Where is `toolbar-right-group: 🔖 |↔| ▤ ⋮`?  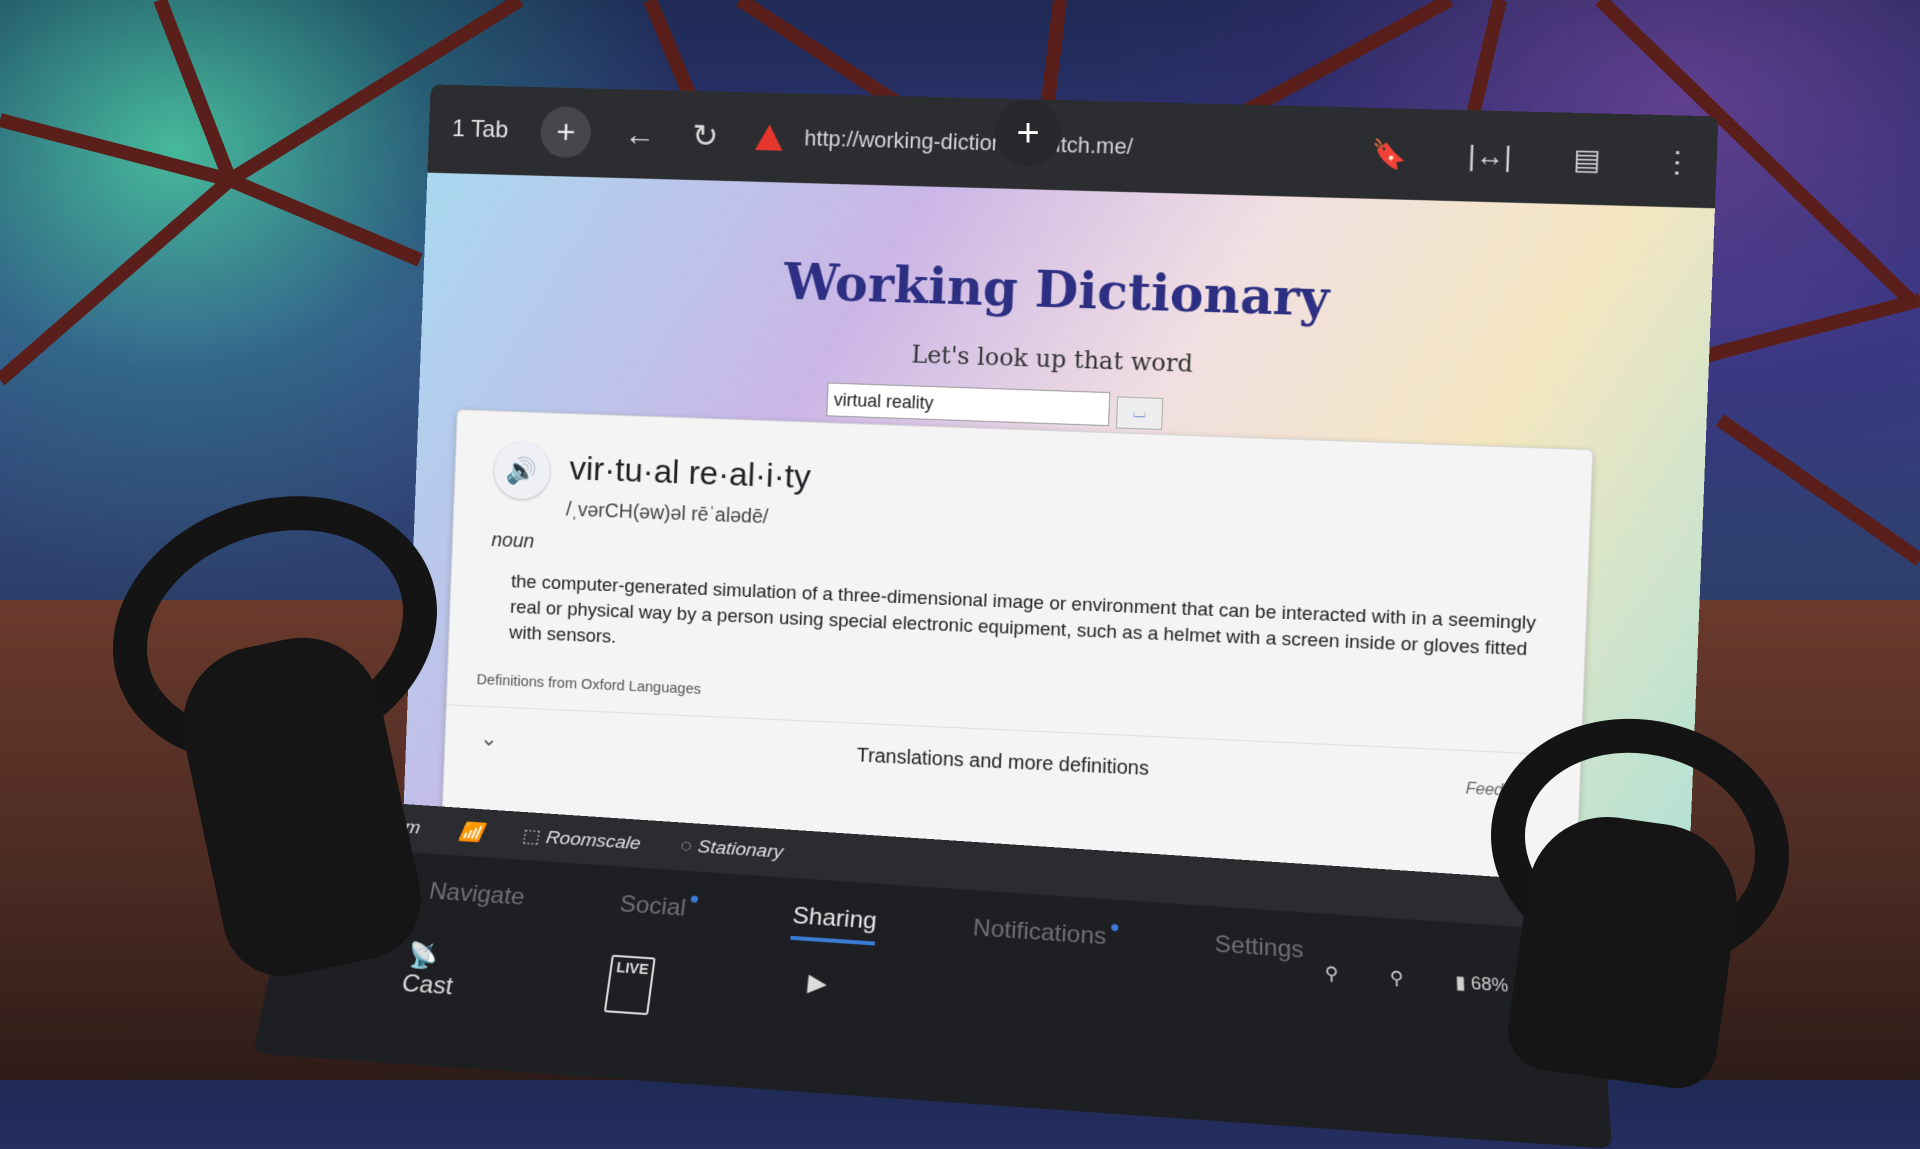 toolbar-right-group: 🔖 |↔| ▤ ⋮ is located at coordinates (1532, 158).